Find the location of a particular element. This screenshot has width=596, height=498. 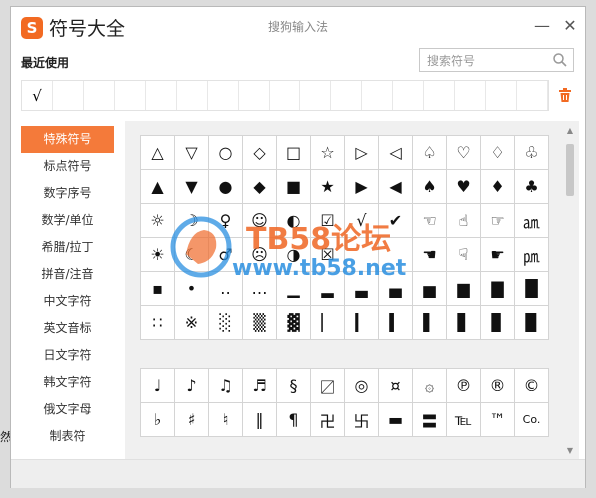

symbol-cell: ● is located at coordinates (226, 187).